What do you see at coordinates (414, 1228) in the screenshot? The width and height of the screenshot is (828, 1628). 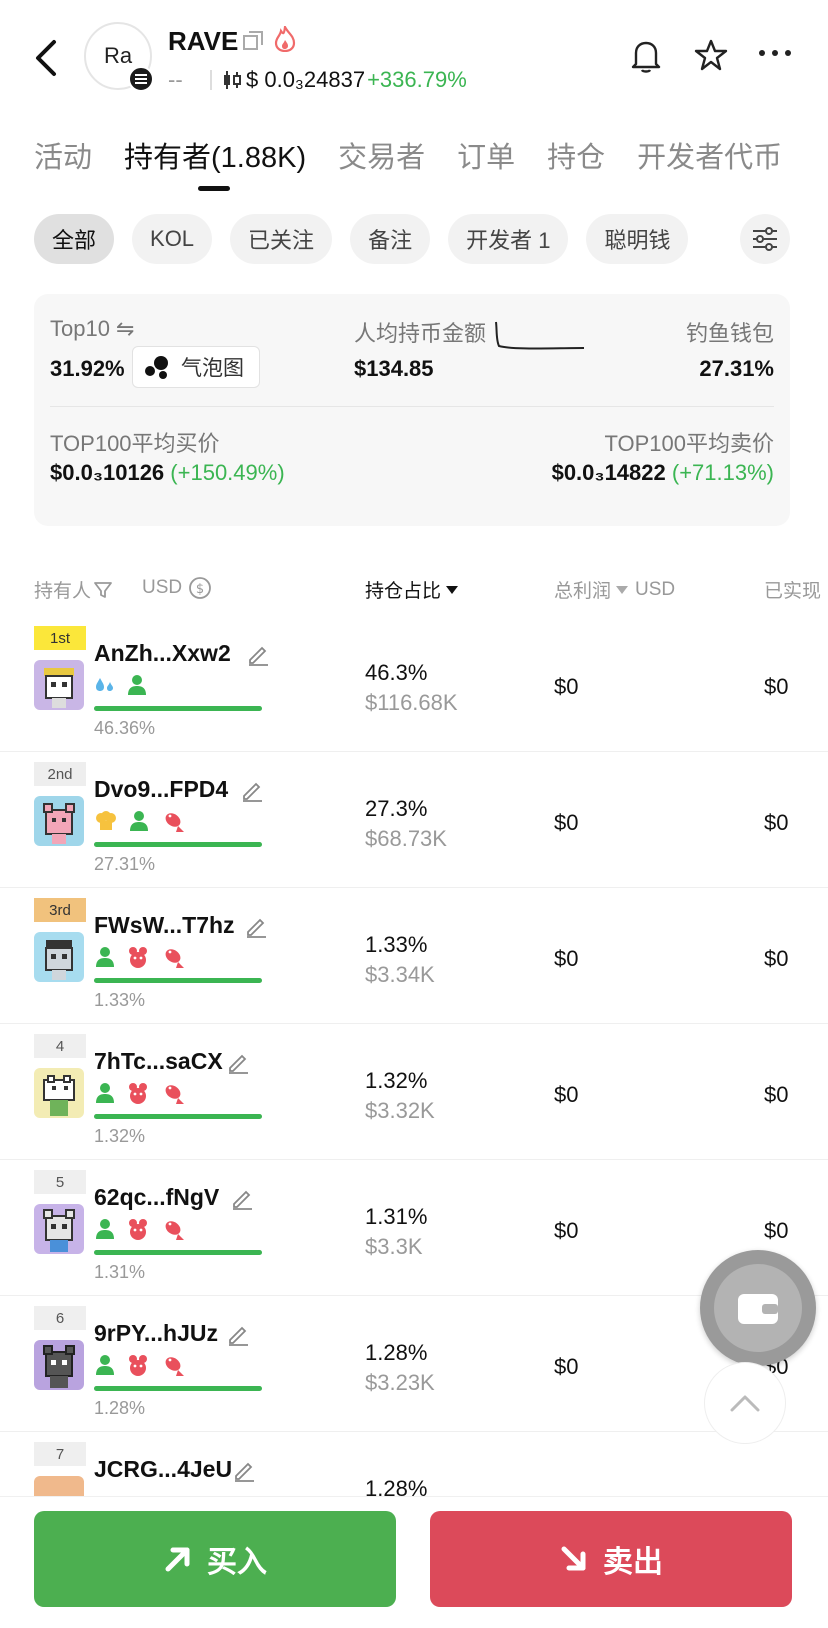 I see `table-row: 5 62qc...fNgV 1.31% 1.31% $3.3K $0 $0` at bounding box center [414, 1228].